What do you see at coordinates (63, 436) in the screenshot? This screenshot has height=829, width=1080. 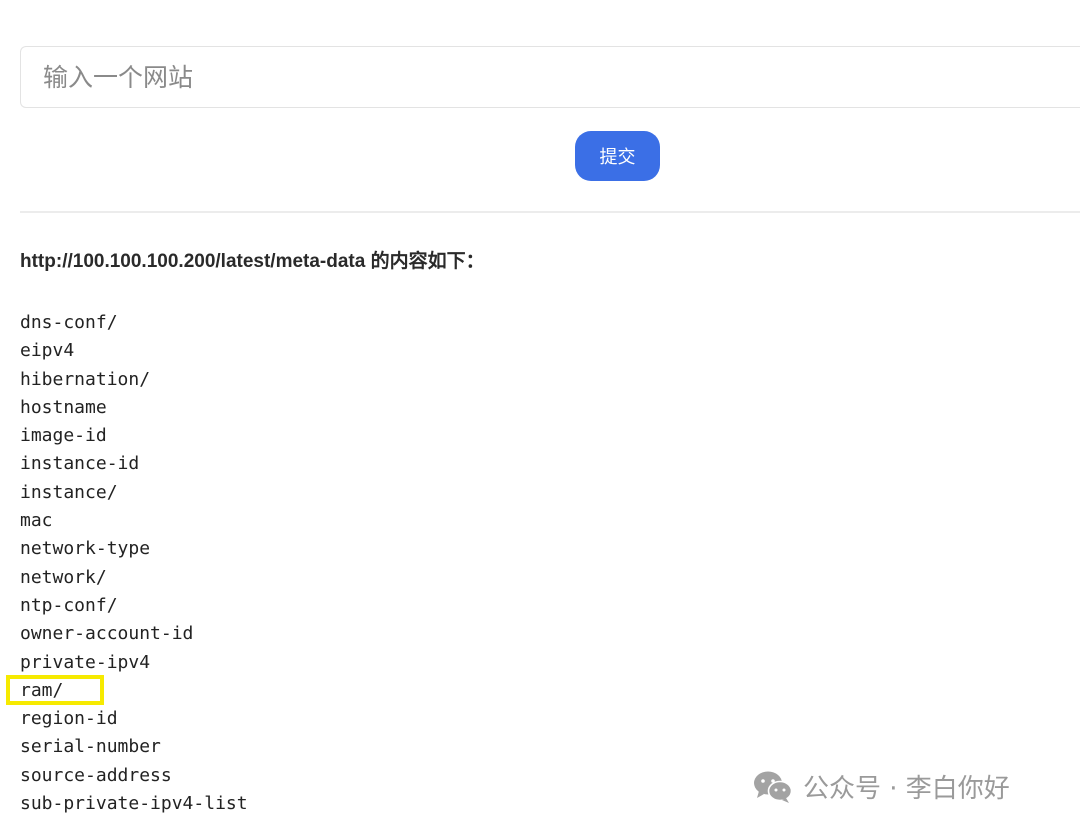 I see `list-item: image-id` at bounding box center [63, 436].